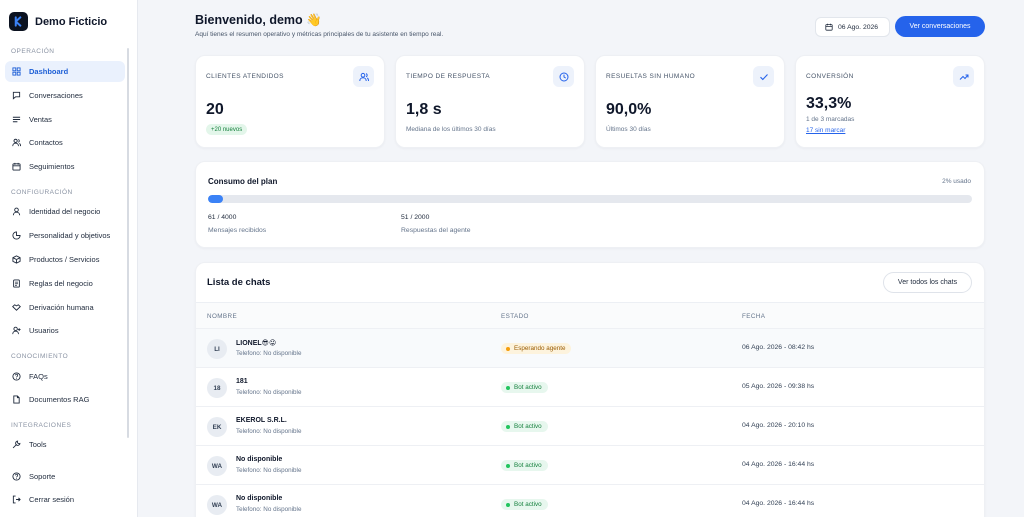  What do you see at coordinates (65, 376) in the screenshot?
I see `sidebar-item-faqs: FAQs` at bounding box center [65, 376].